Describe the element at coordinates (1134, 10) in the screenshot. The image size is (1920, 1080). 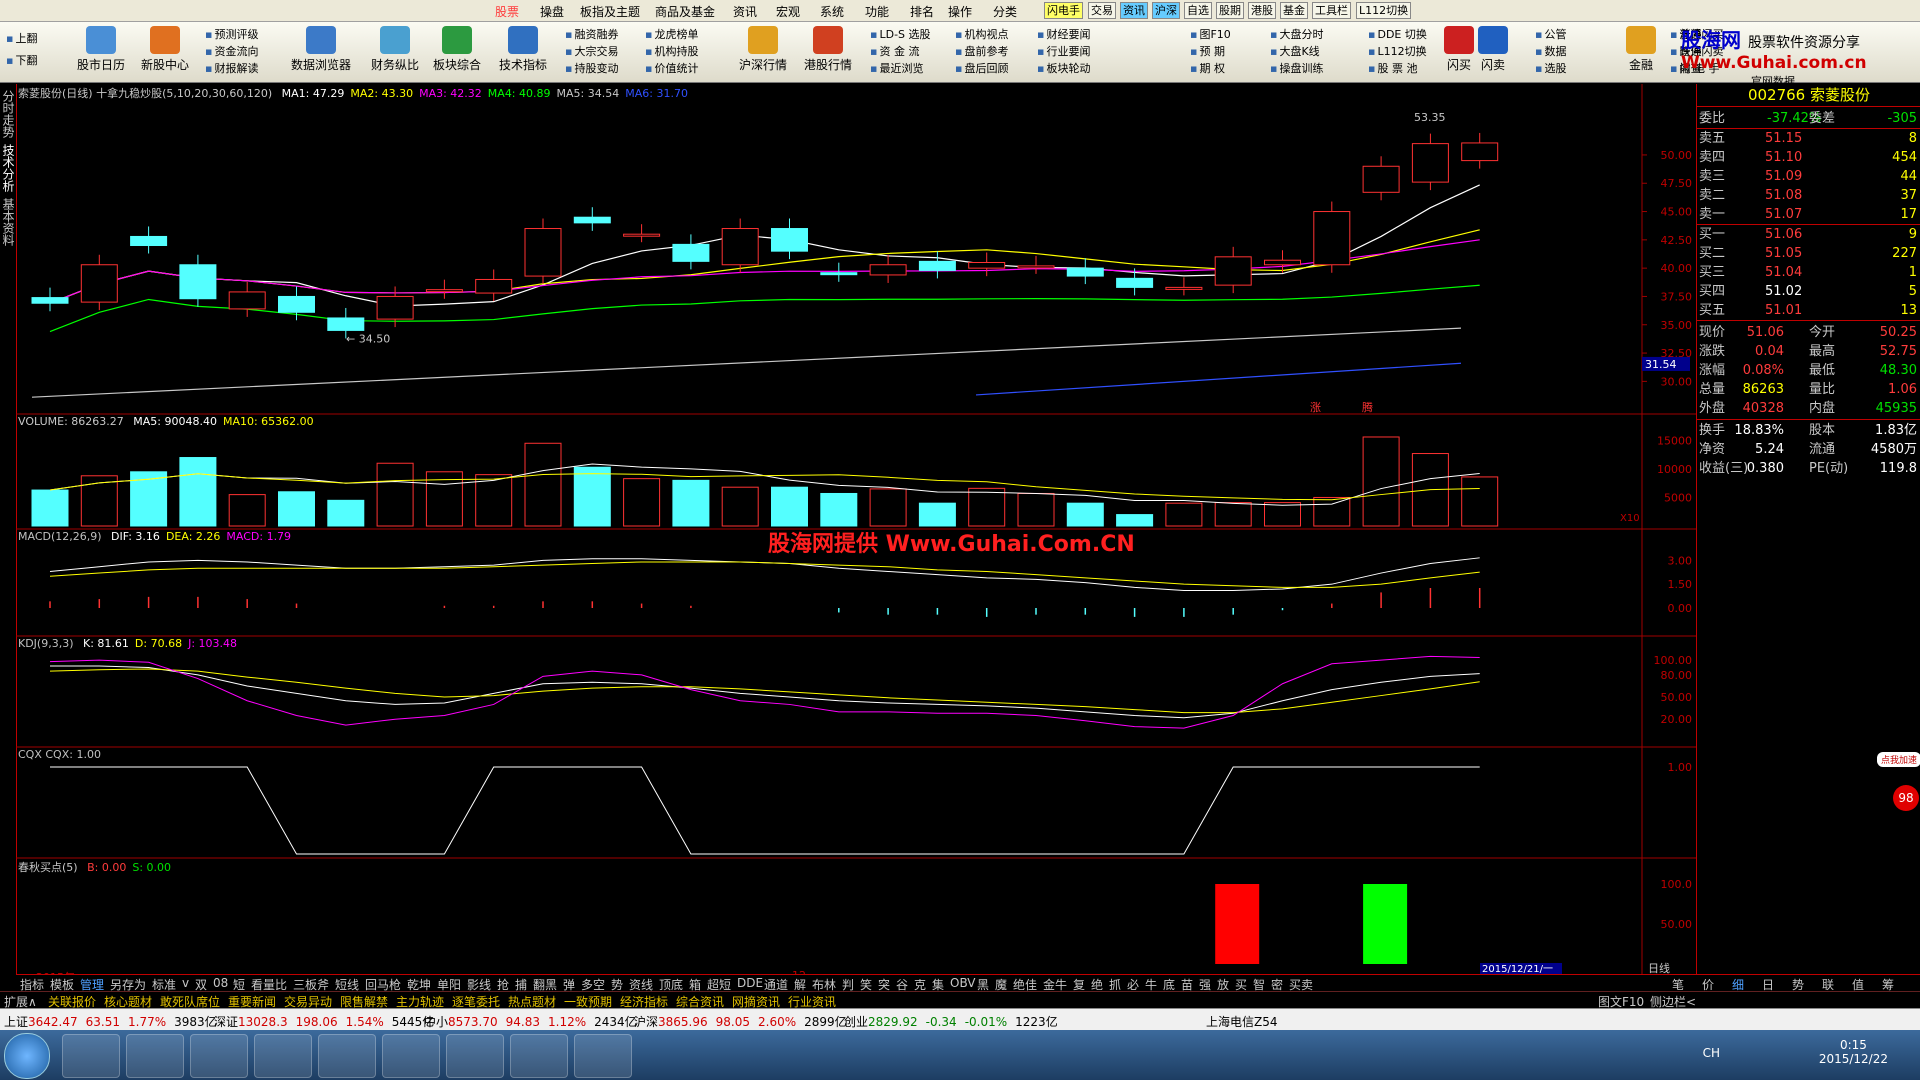
I see `menu-chip-2: 资讯` at that location.